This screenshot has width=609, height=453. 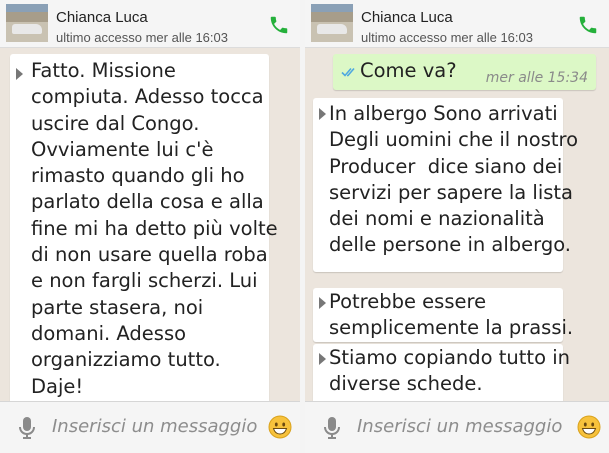 I want to click on message-line: uscire dal Congo., so click(x=115, y=123).